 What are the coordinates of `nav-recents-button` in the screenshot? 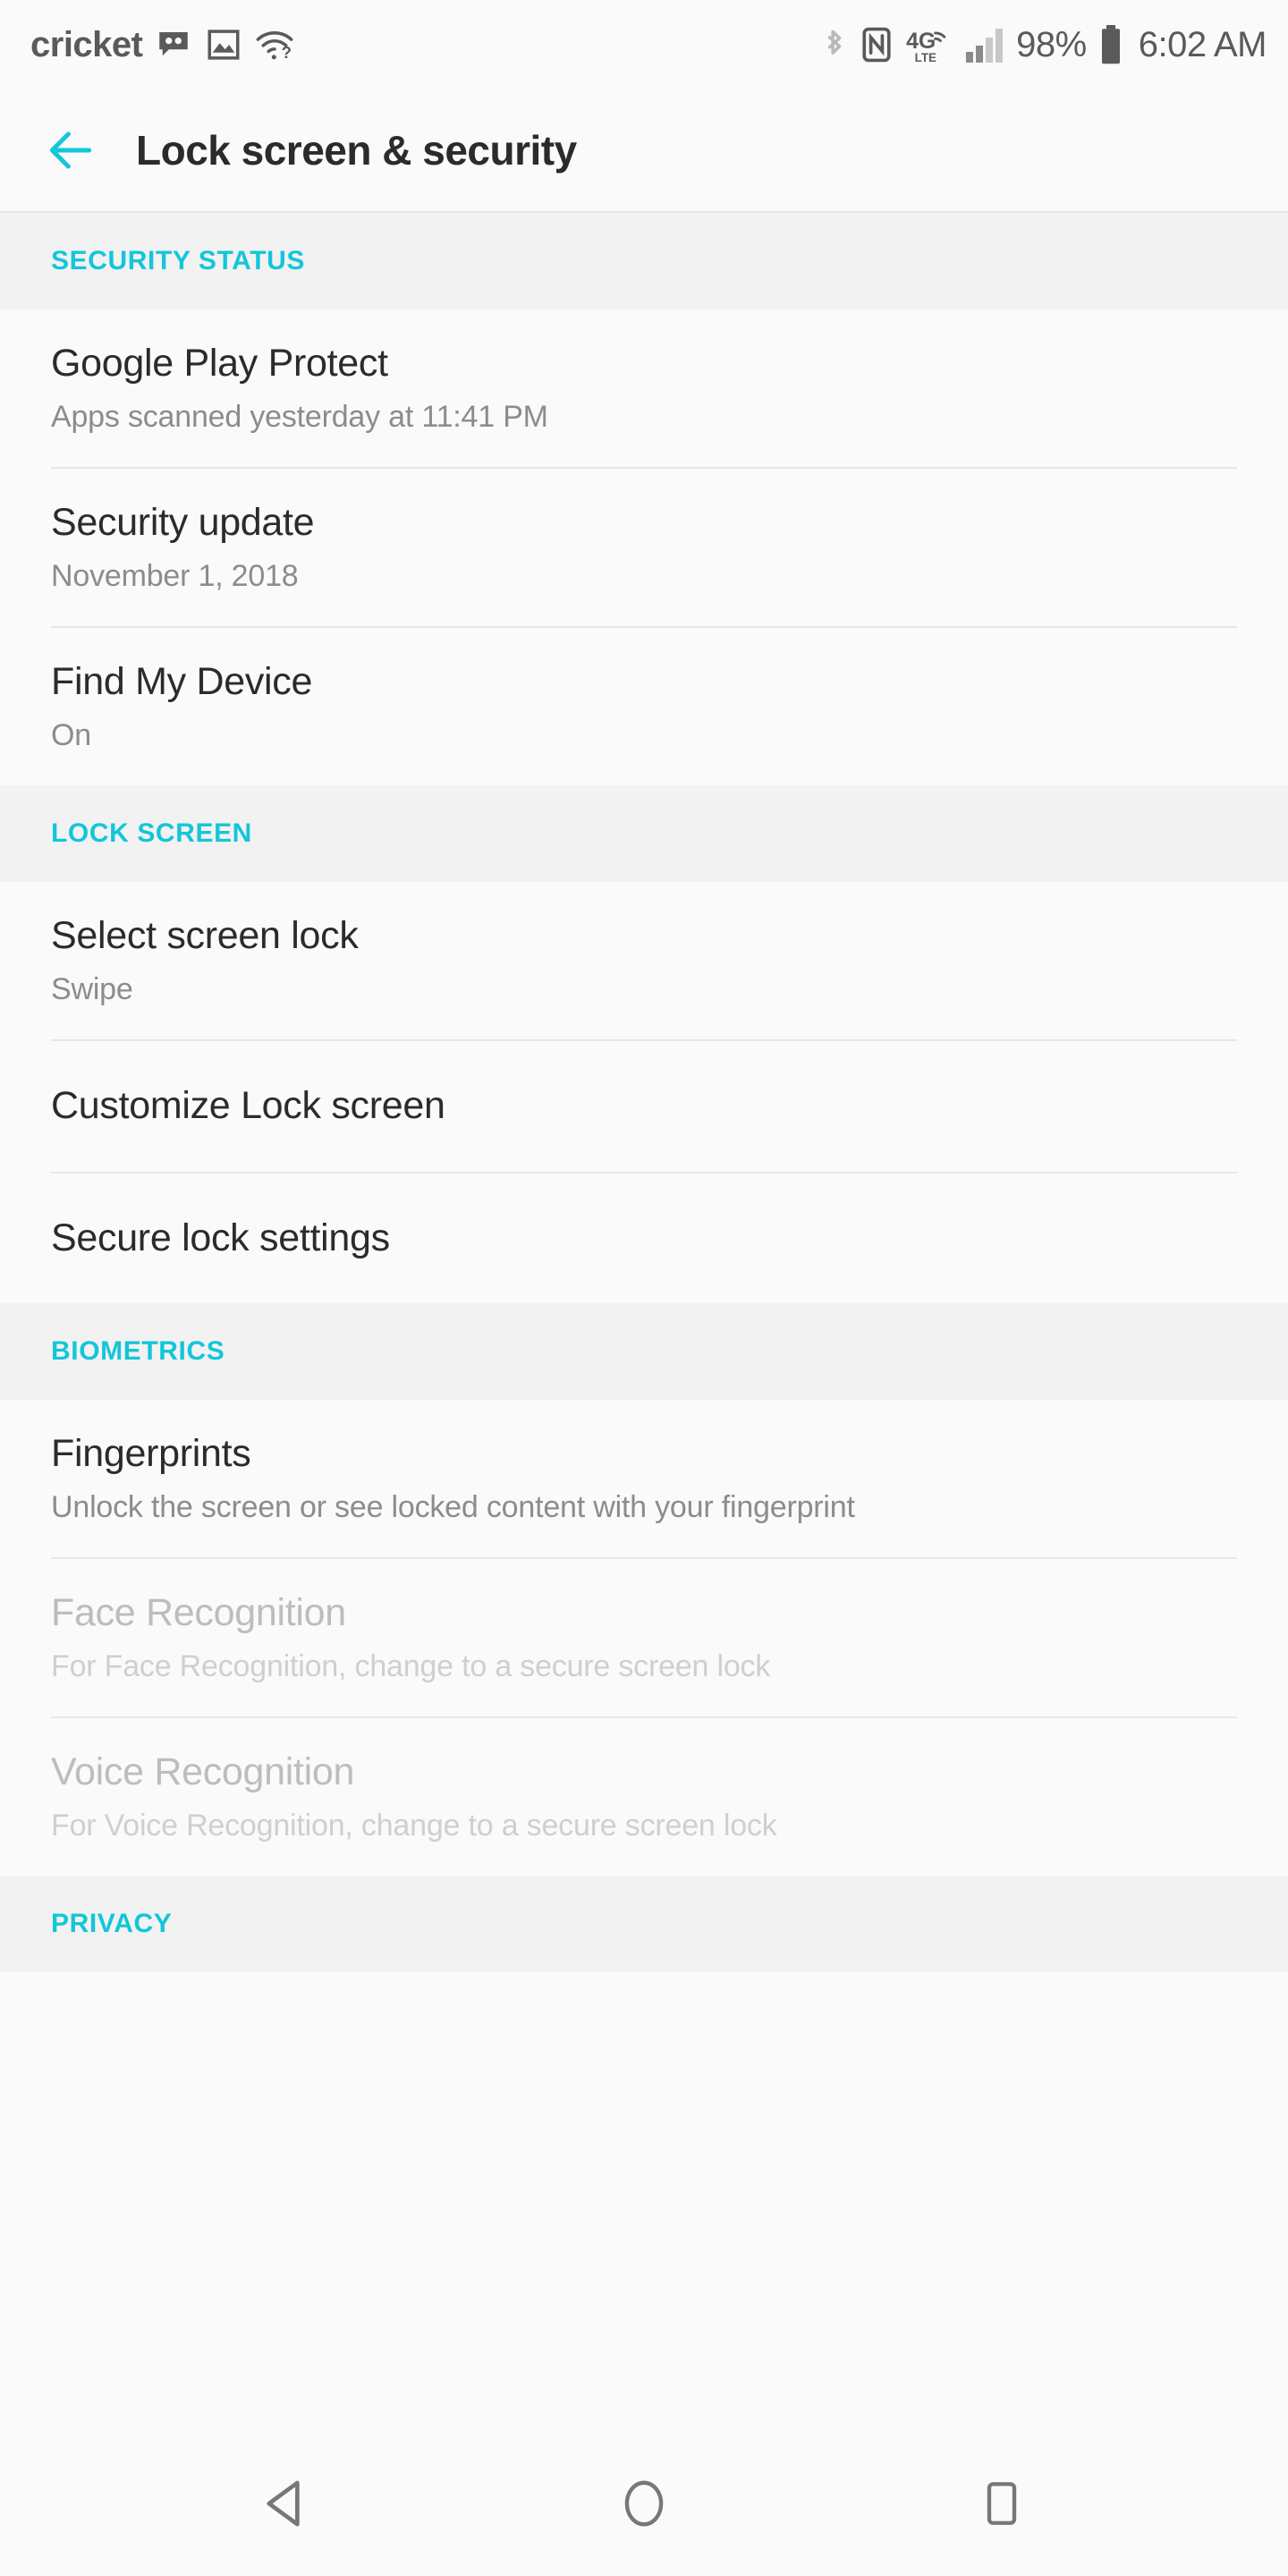 It's located at (1002, 2503).